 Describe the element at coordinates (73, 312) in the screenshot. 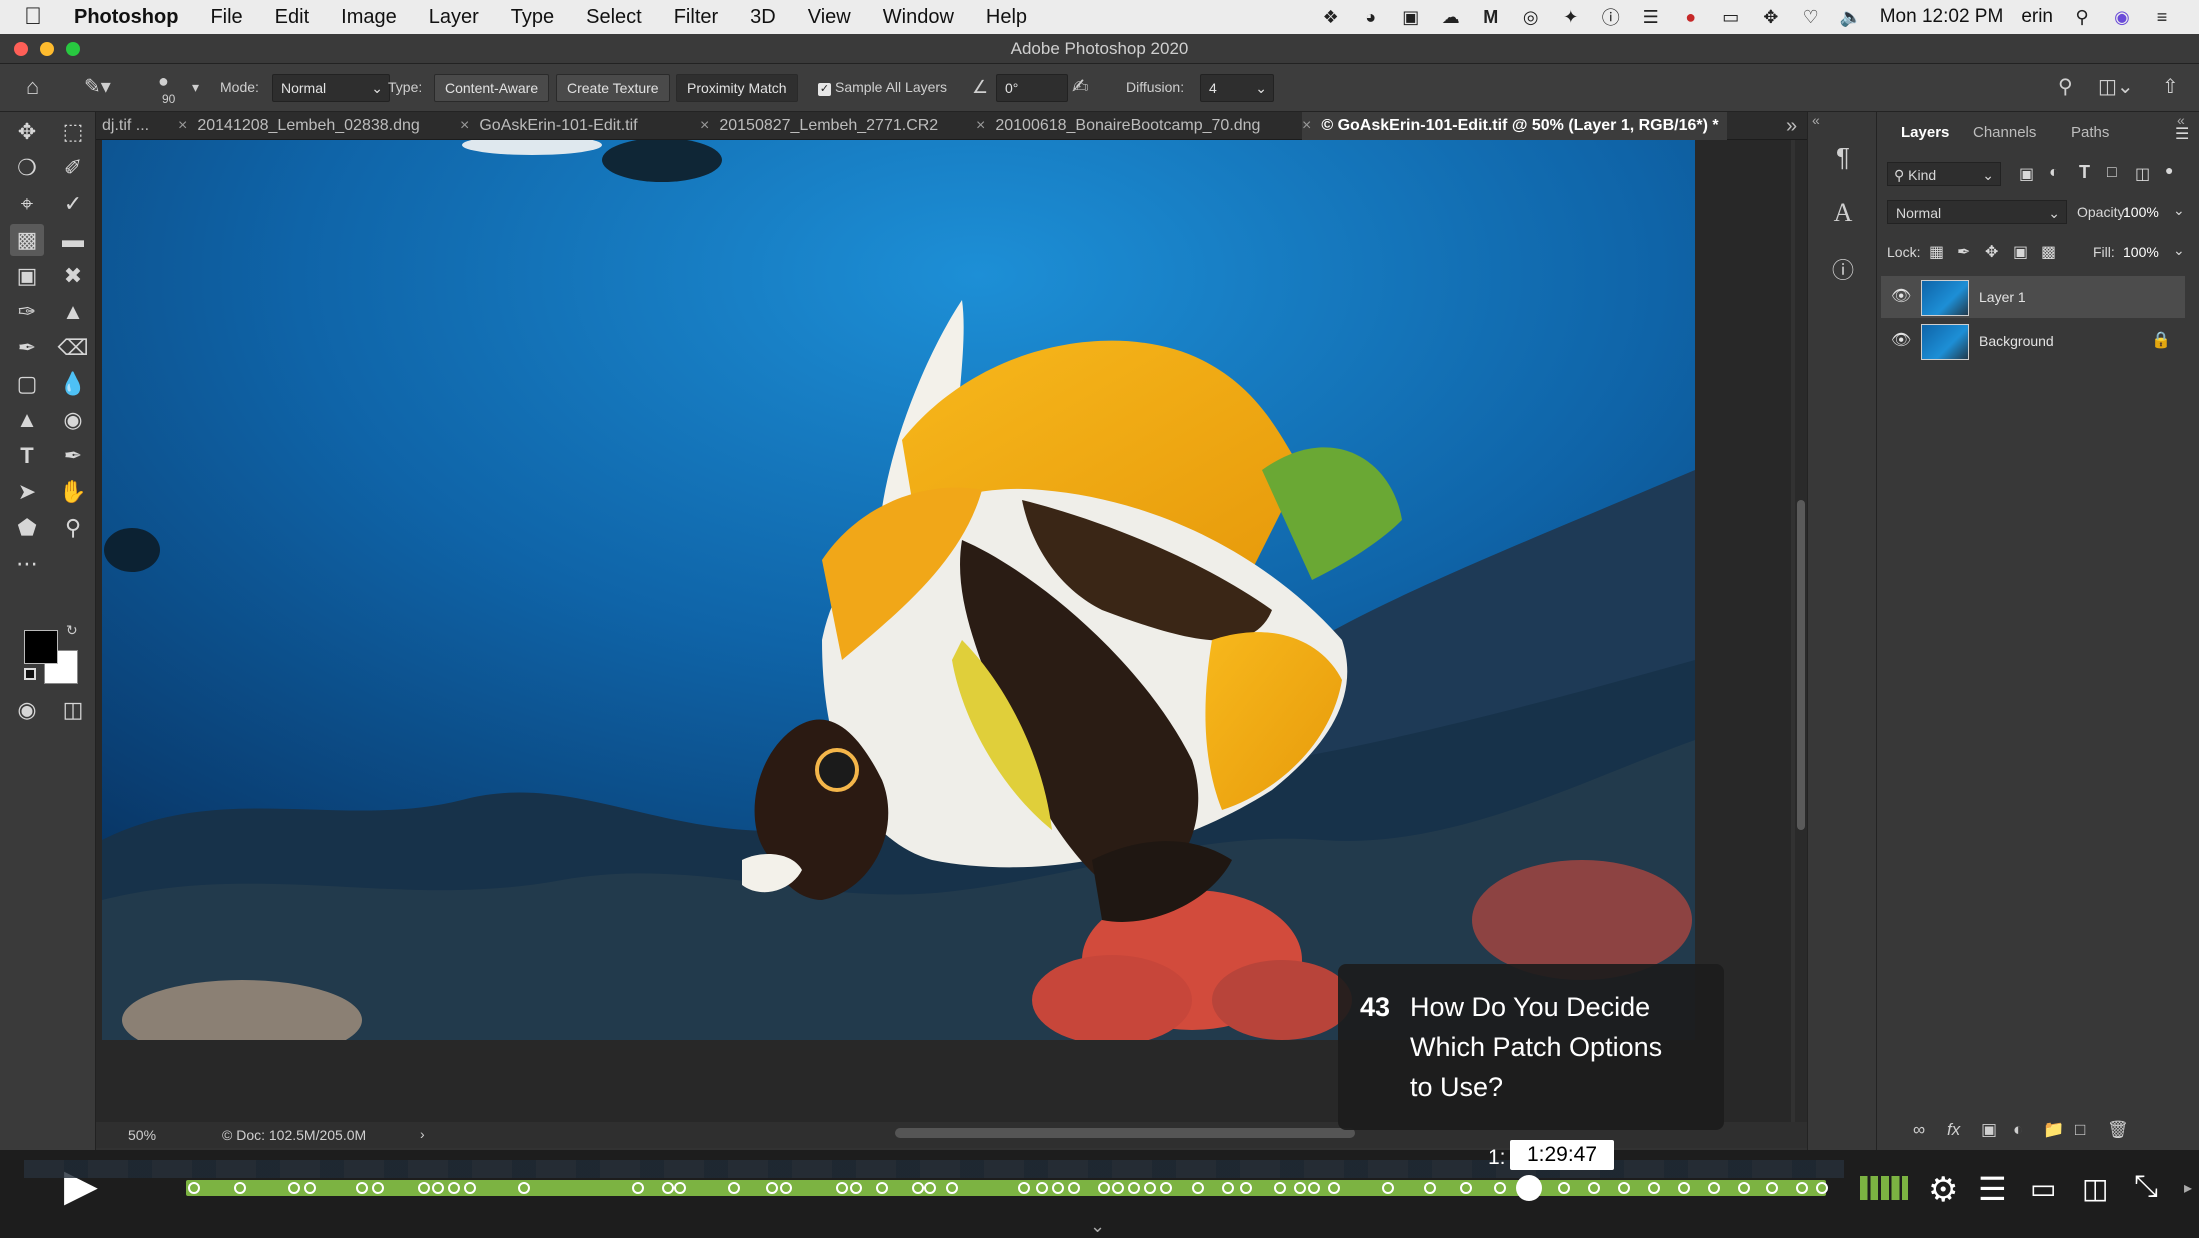

I see `stamp-tool-icon: ▲` at that location.